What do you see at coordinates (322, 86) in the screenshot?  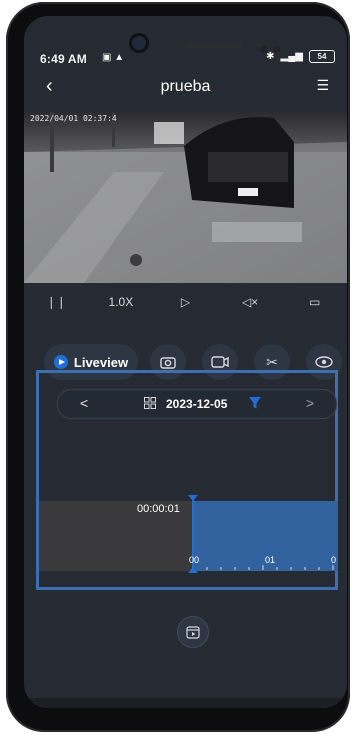 I see `list-menu-icon: ☰` at bounding box center [322, 86].